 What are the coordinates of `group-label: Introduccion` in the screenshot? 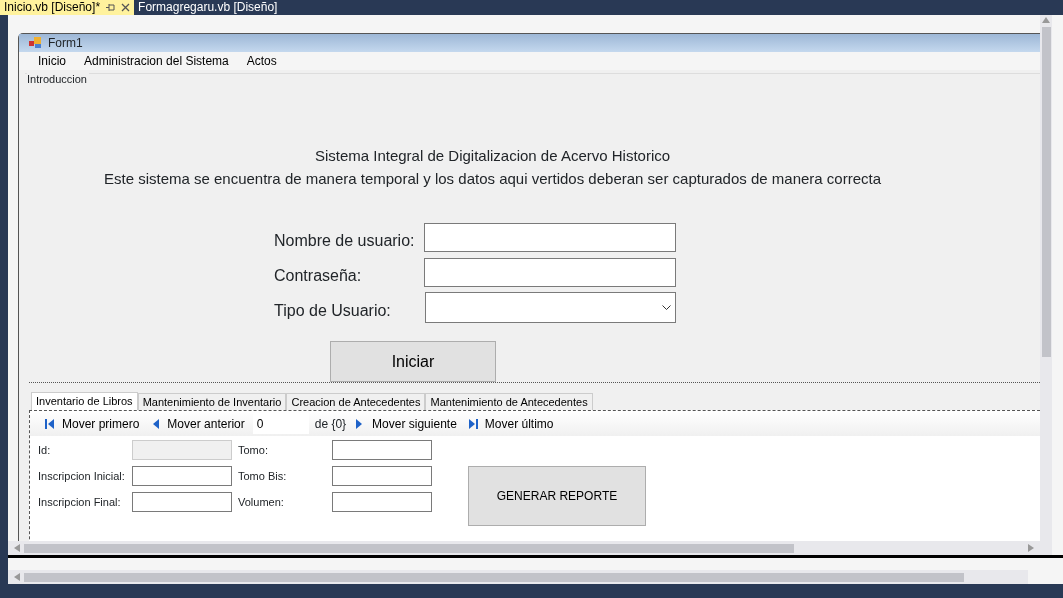 It's located at (58, 79).